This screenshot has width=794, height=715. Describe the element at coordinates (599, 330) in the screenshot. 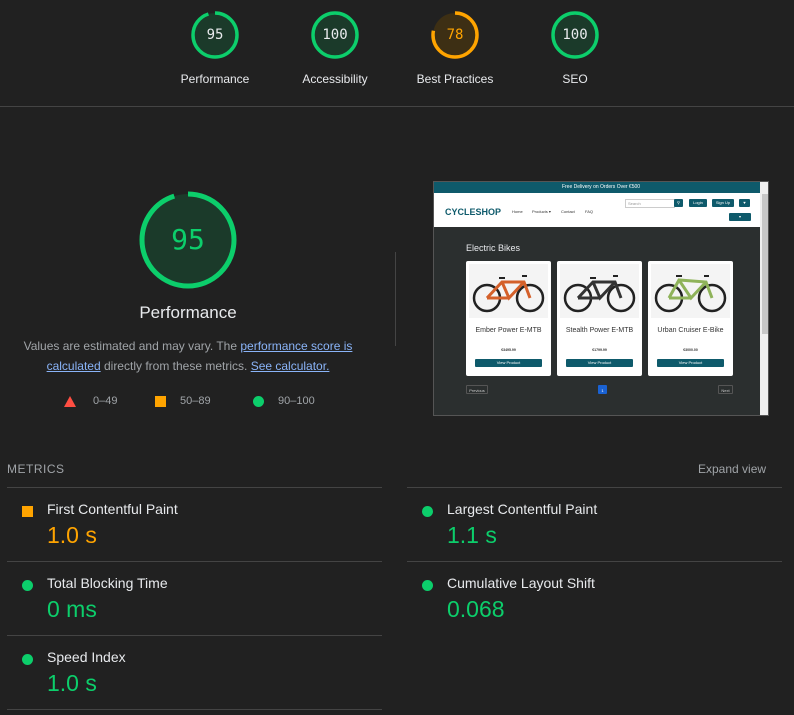

I see `product-name: Stealth Power E-MTB` at that location.